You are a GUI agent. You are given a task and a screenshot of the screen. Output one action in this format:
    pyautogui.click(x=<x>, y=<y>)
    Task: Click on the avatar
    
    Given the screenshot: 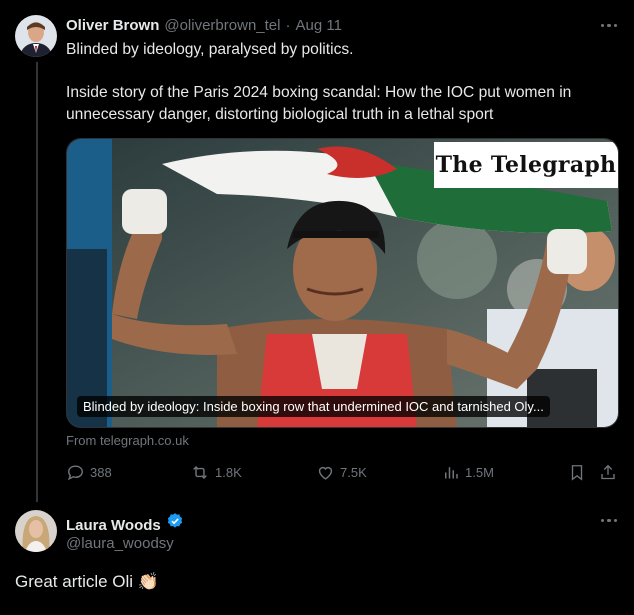 What is the action you would take?
    pyautogui.click(x=36, y=36)
    